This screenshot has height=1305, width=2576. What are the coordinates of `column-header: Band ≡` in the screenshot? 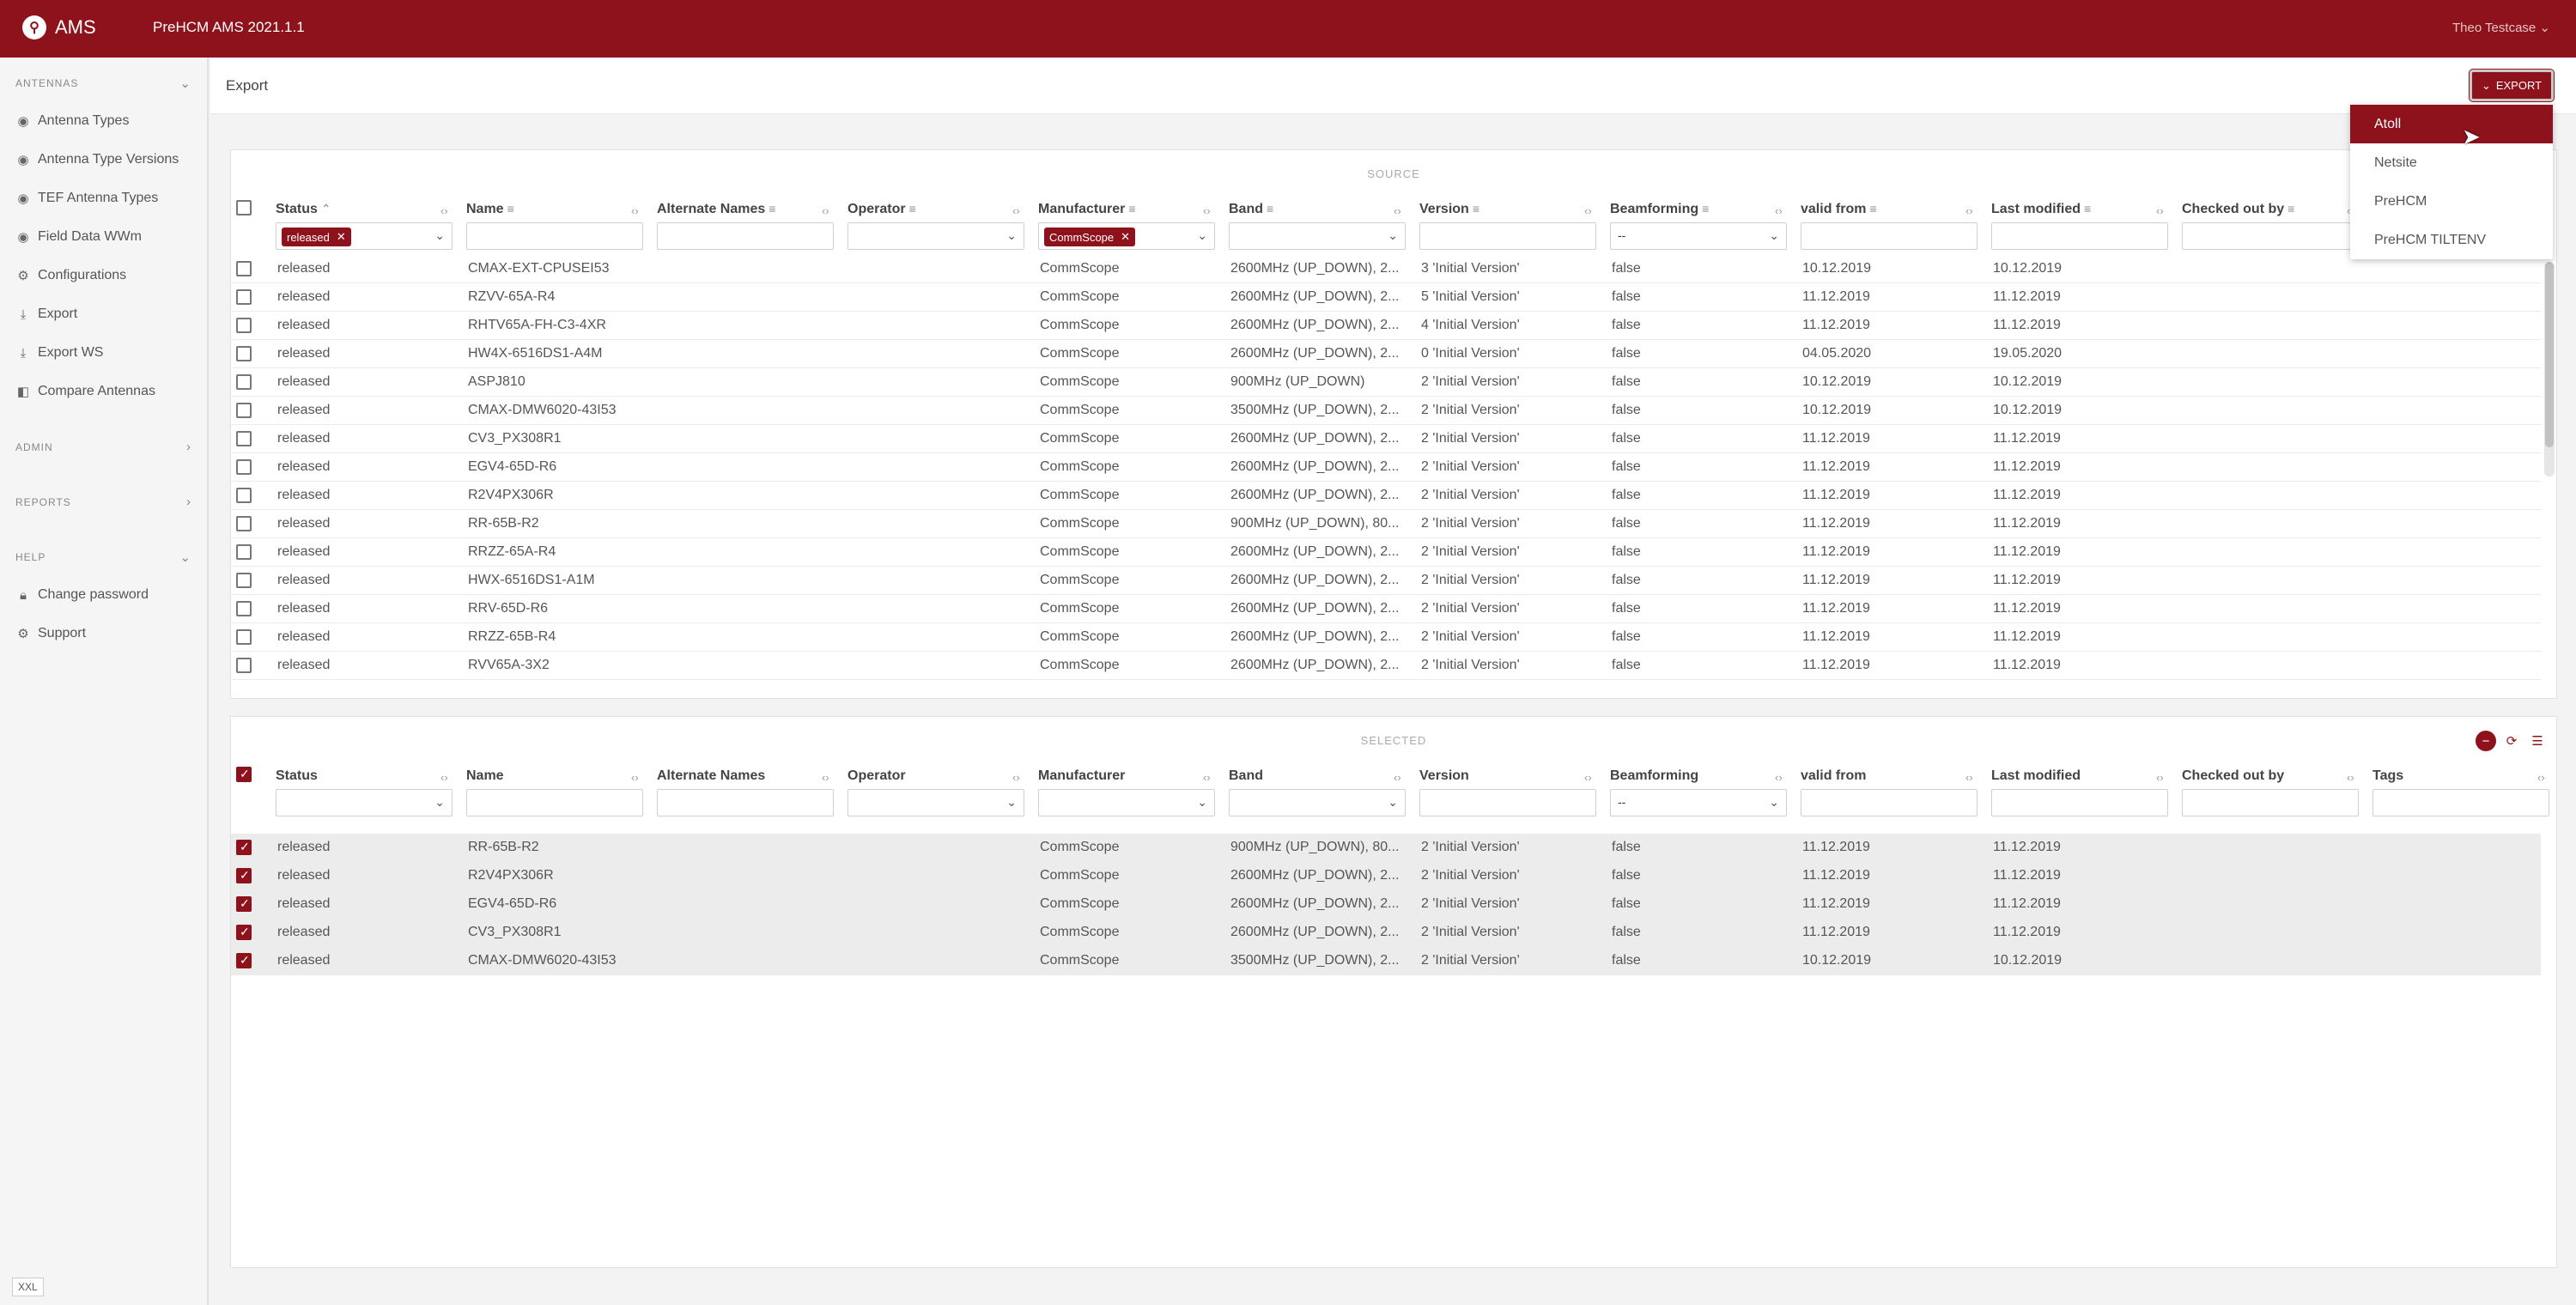 It's located at (1251, 209).